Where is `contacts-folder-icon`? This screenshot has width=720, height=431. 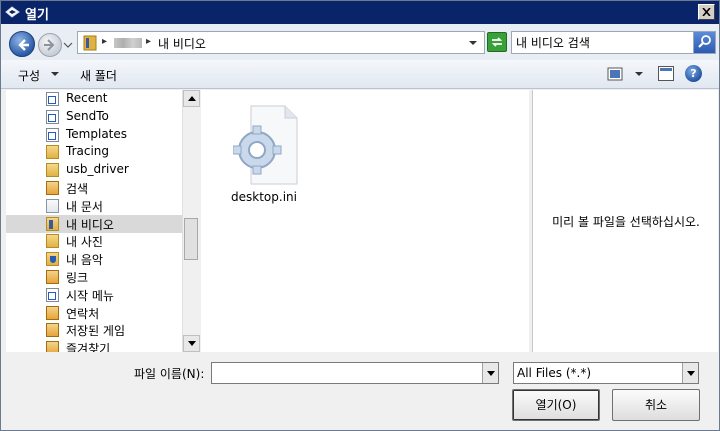 contacts-folder-icon is located at coordinates (52, 312).